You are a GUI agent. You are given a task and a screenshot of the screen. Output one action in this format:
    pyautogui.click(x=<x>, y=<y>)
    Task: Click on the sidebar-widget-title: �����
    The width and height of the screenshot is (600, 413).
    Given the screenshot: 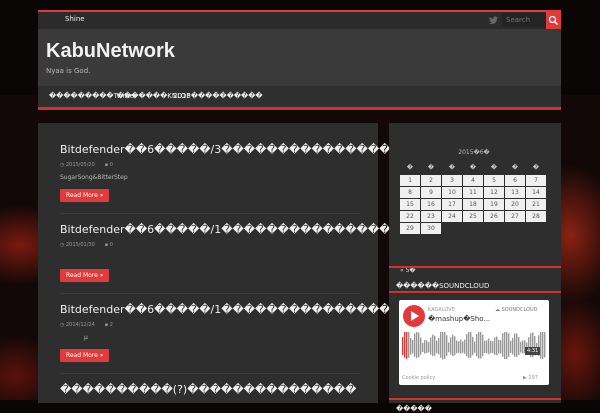 What is the action you would take?
    pyautogui.click(x=414, y=409)
    